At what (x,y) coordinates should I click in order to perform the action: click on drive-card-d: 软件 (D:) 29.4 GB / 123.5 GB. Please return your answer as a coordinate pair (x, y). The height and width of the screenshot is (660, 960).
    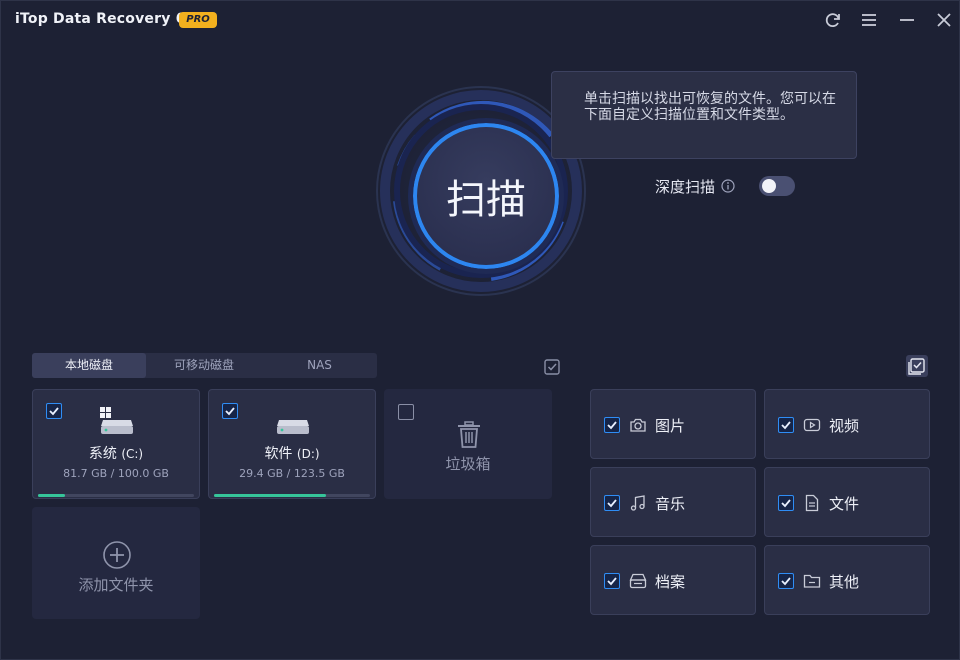
    Looking at the image, I should click on (292, 444).